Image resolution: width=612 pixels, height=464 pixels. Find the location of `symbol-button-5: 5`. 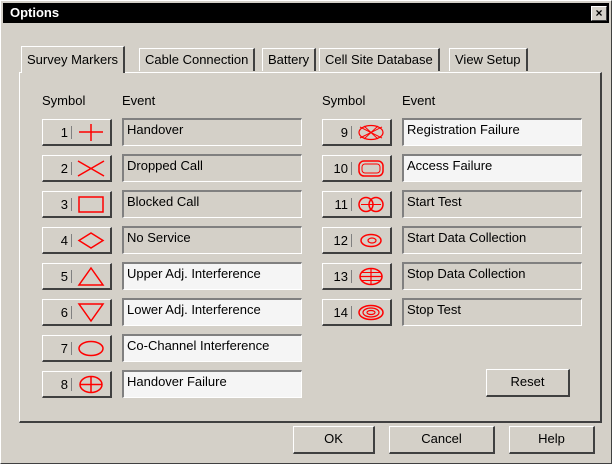

symbol-button-5: 5 is located at coordinates (77, 276).